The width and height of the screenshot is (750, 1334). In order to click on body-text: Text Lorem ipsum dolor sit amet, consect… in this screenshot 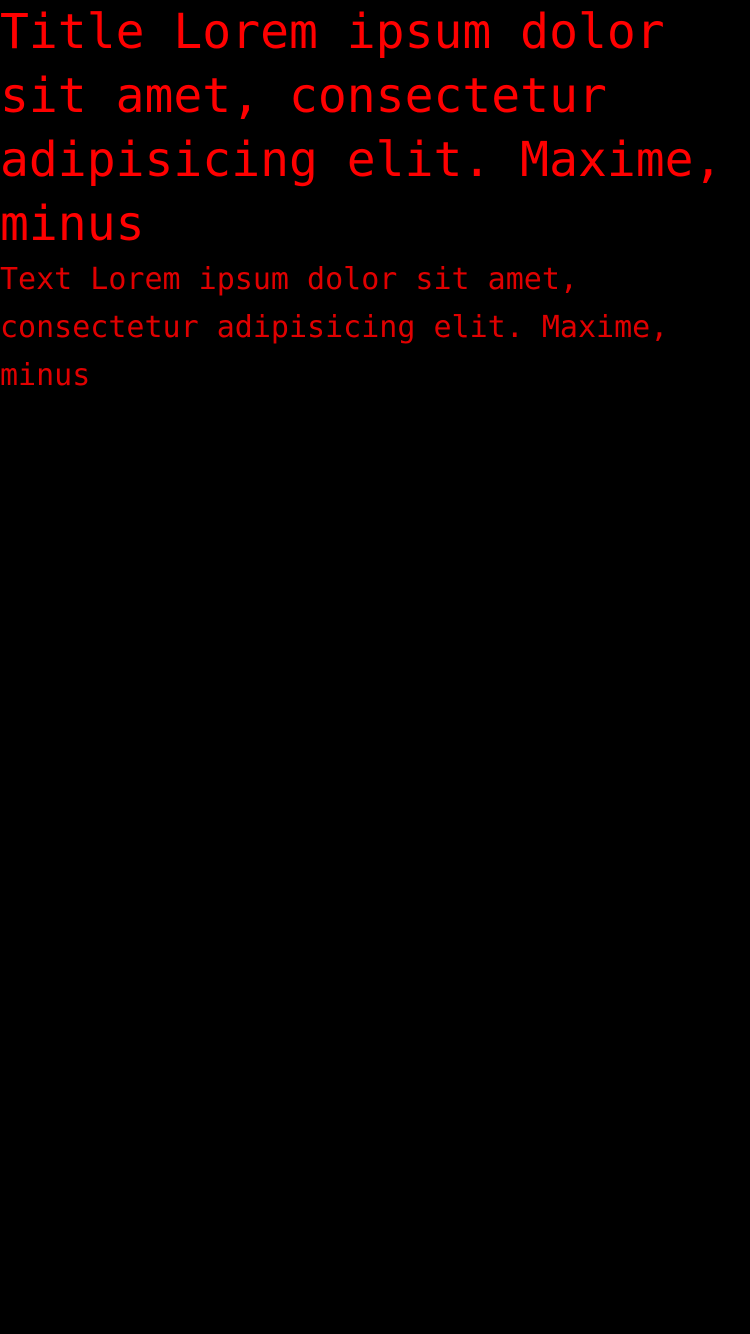, I will do `click(334, 327)`.